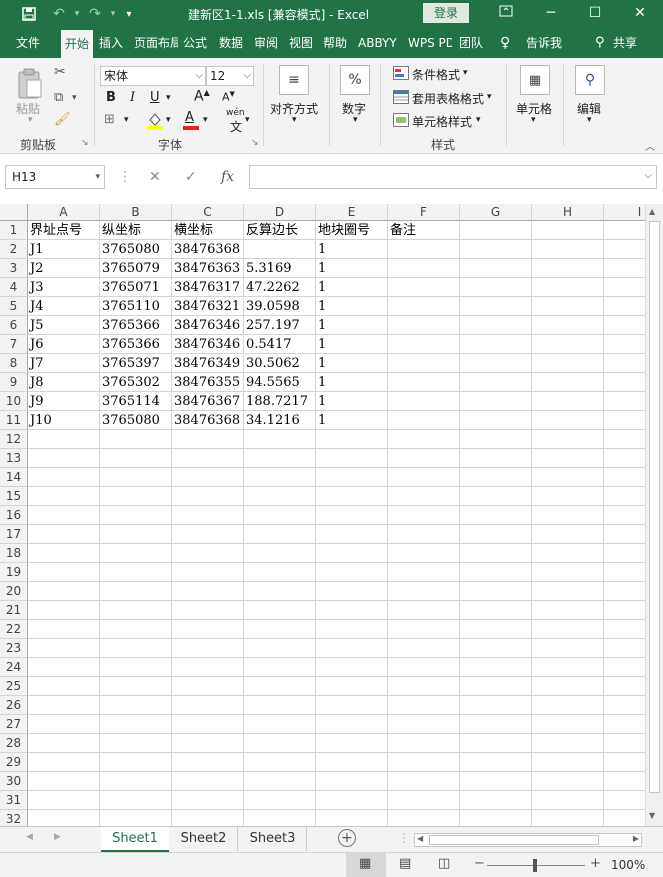  What do you see at coordinates (294, 80) in the screenshot?
I see `alignment-icon: ≡` at bounding box center [294, 80].